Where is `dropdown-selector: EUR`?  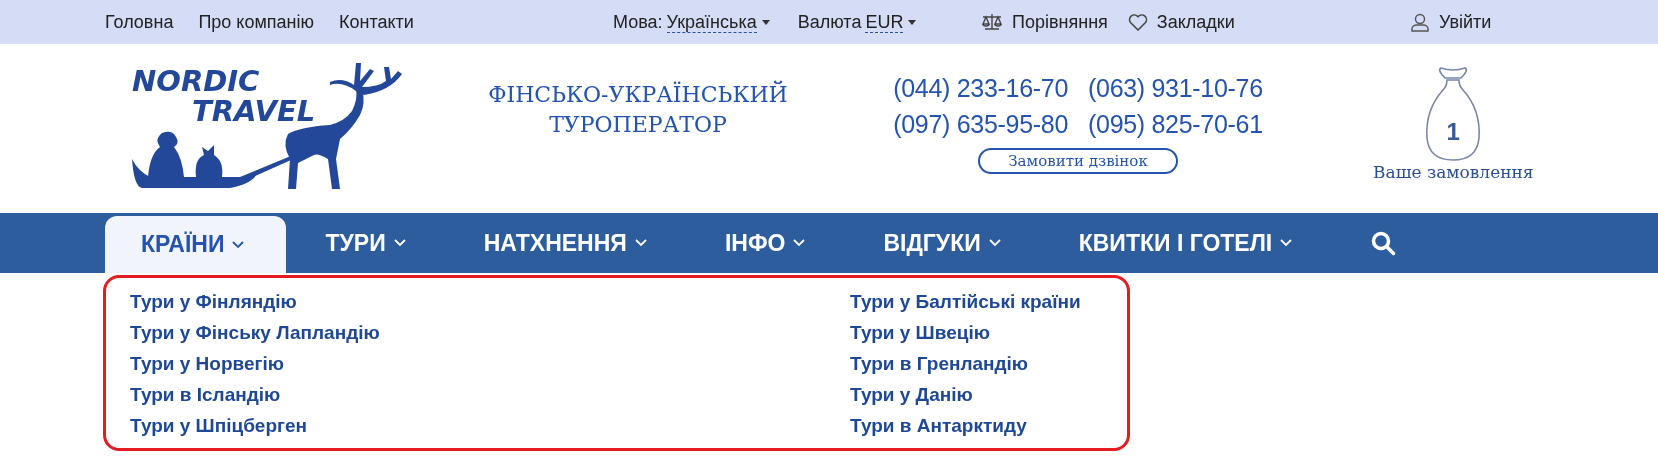 dropdown-selector: EUR is located at coordinates (884, 22).